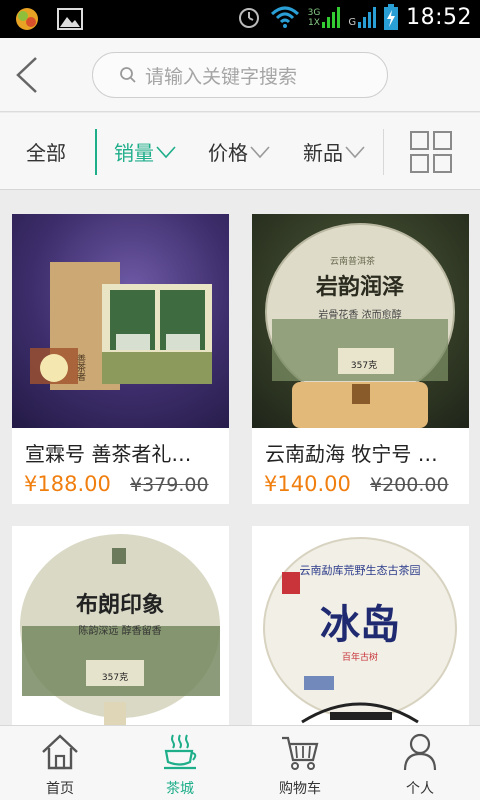  Describe the element at coordinates (180, 752) in the screenshot. I see `tea-cup-icon` at that location.